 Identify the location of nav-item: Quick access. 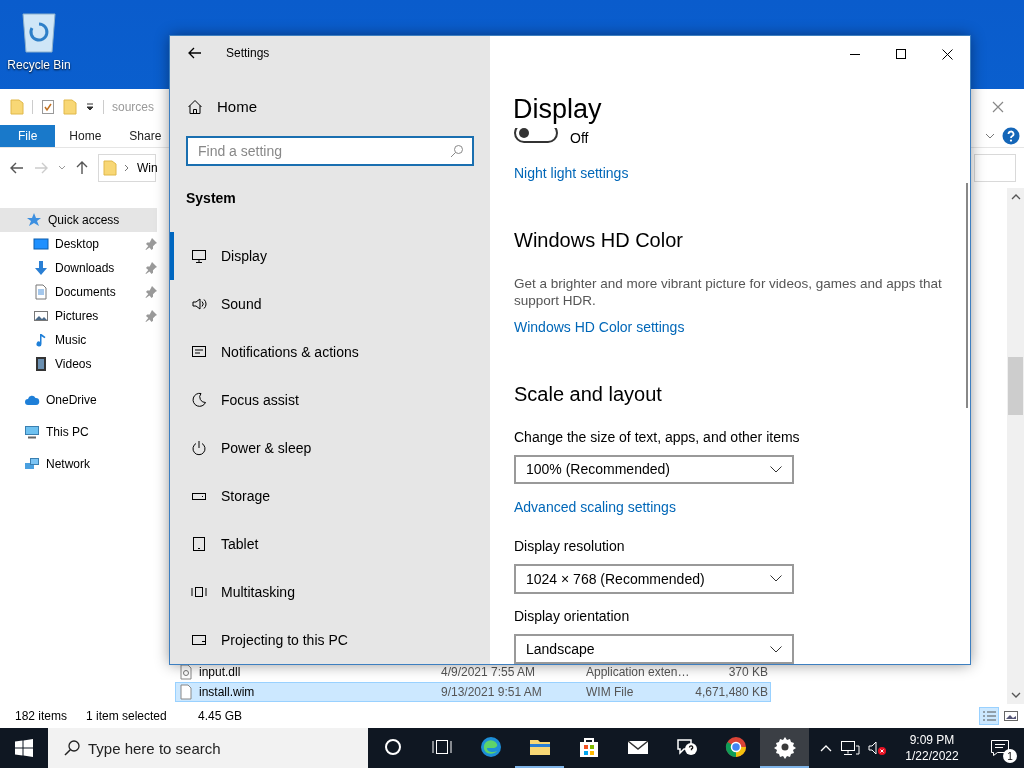
(78, 220).